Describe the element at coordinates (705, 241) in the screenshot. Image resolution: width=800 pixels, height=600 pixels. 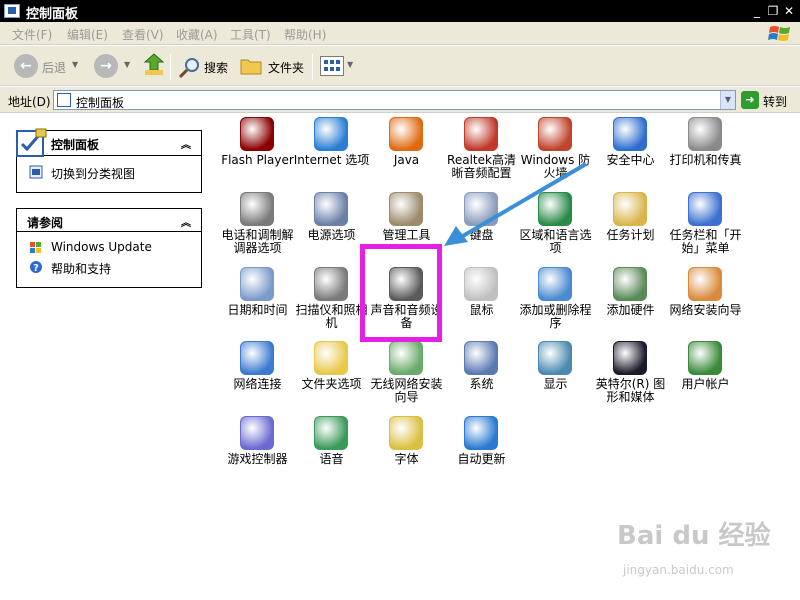
I see `control-panel-item-label: 任务栏和「开始」菜单` at that location.